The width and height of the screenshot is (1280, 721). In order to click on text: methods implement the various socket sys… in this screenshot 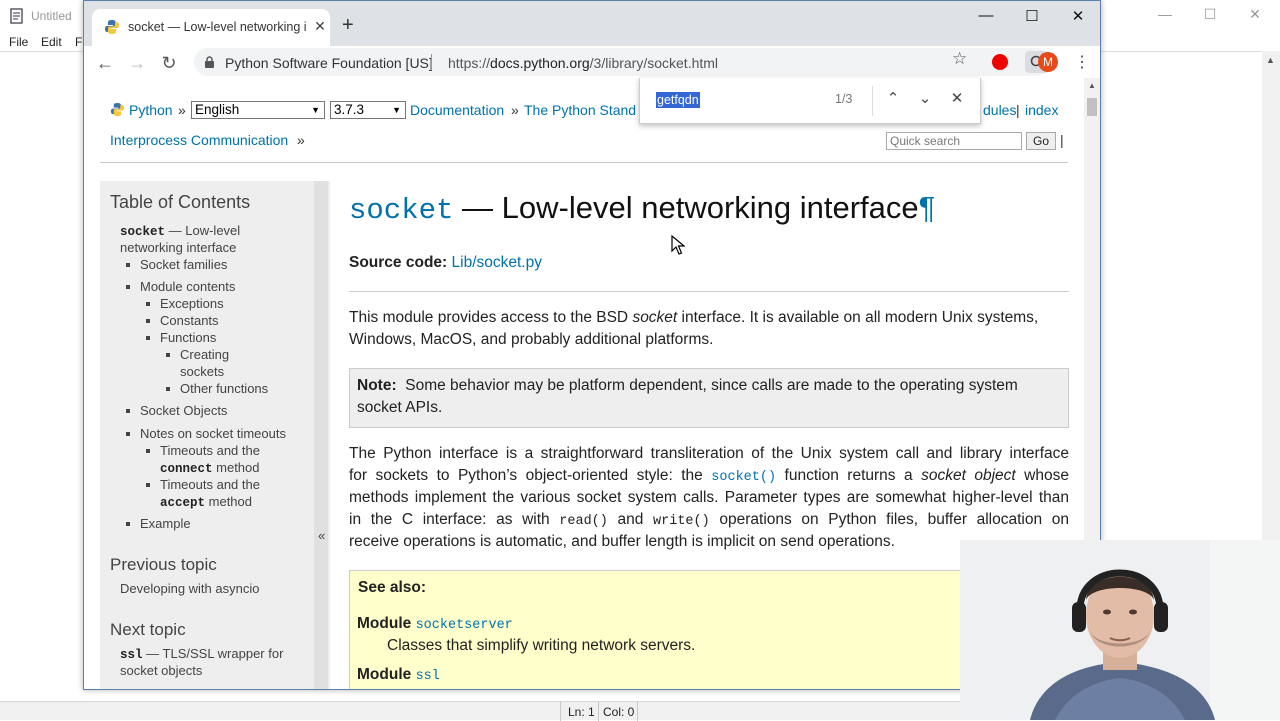, I will do `click(709, 497)`.